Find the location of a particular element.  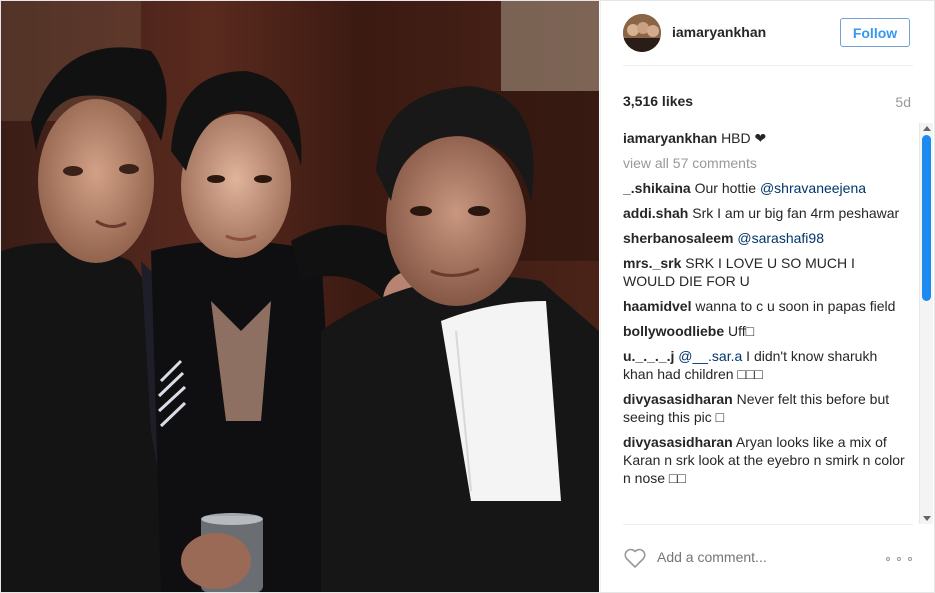

scroll-thumb is located at coordinates (926, 218).